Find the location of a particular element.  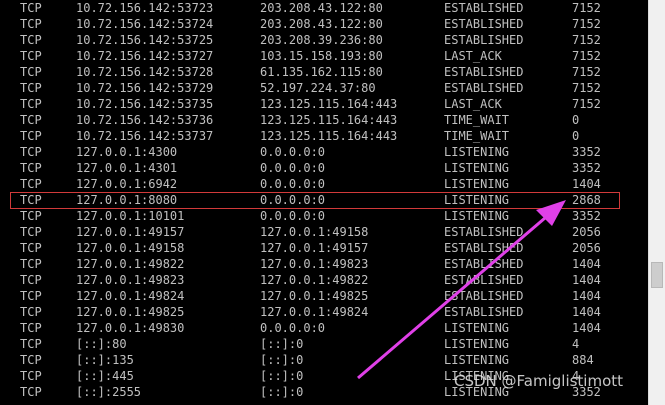

vertical-scrollbar is located at coordinates (656, 202).